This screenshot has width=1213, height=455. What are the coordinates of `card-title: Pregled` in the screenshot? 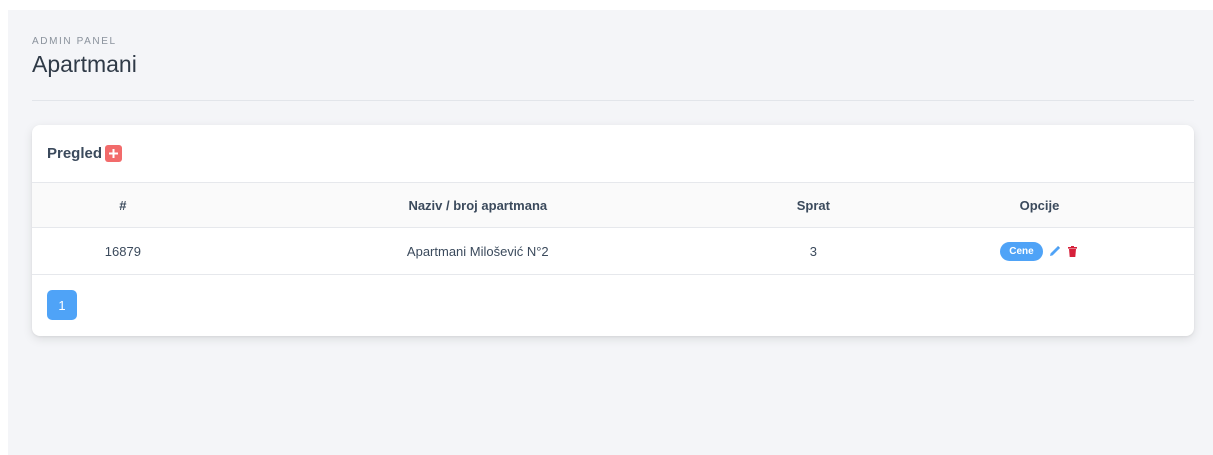 It's located at (75, 153).